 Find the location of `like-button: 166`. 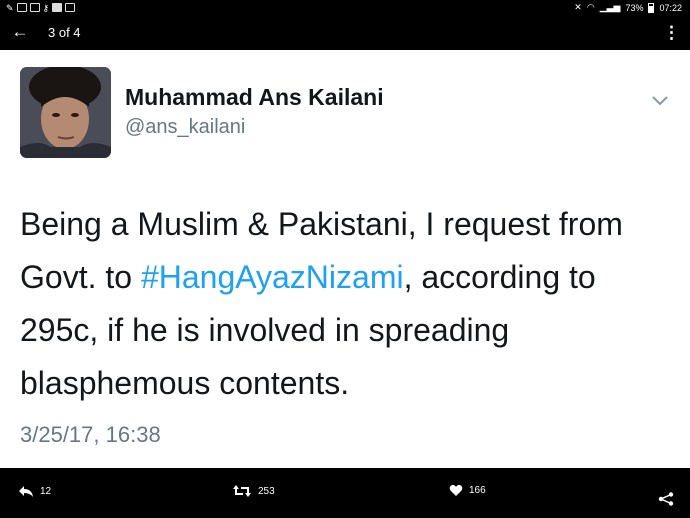

like-button: 166 is located at coordinates (467, 490).